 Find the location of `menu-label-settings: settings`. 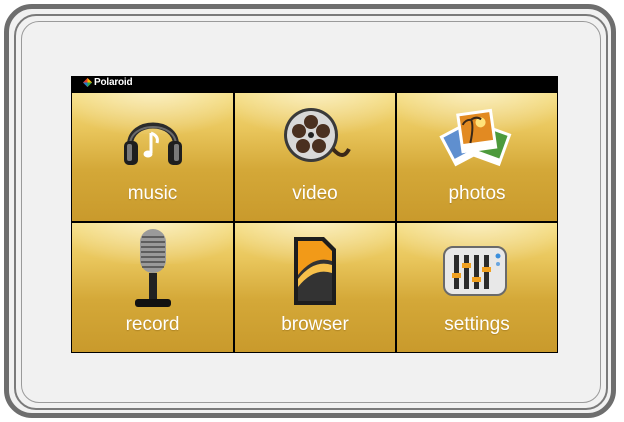

menu-label-settings: settings is located at coordinates (477, 324).